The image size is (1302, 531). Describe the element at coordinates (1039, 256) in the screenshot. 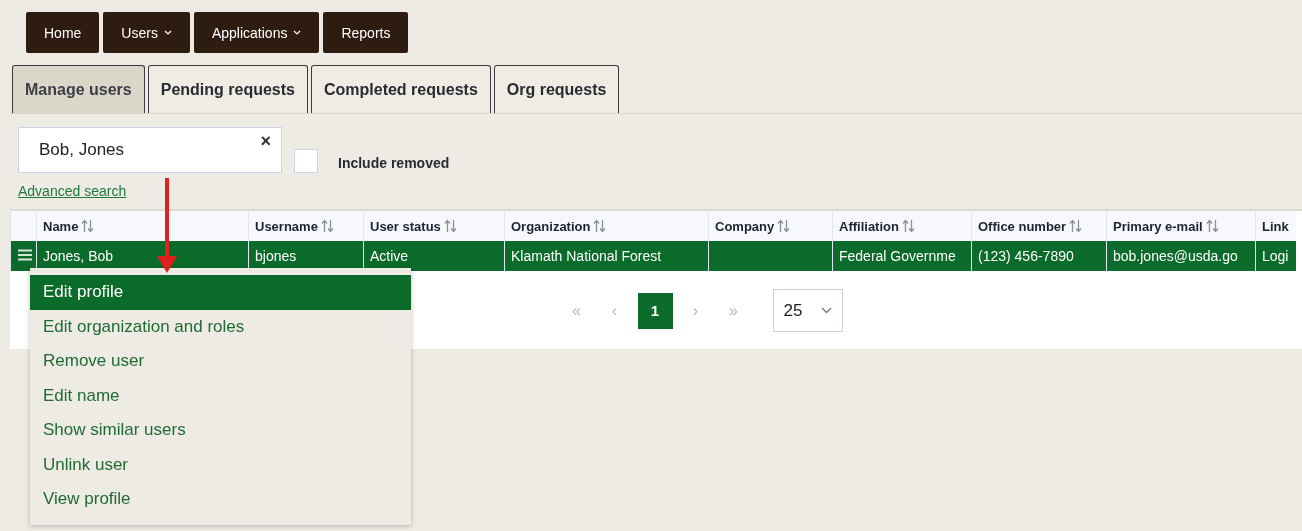

I see `table-cell: (123) 456-7890` at that location.